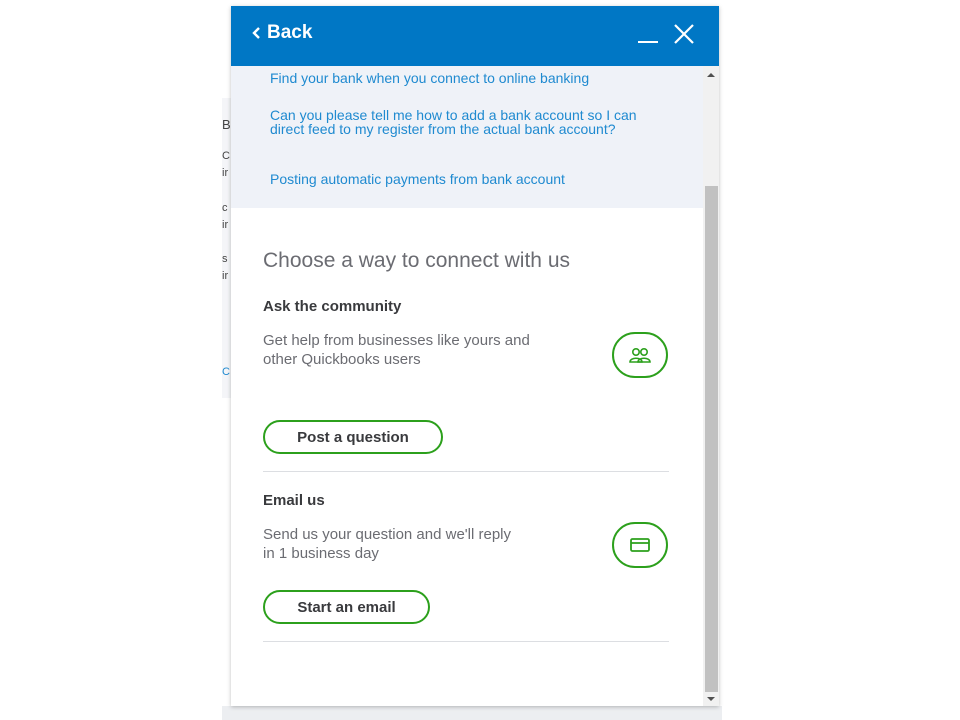  I want to click on background-footer, so click(472, 713).